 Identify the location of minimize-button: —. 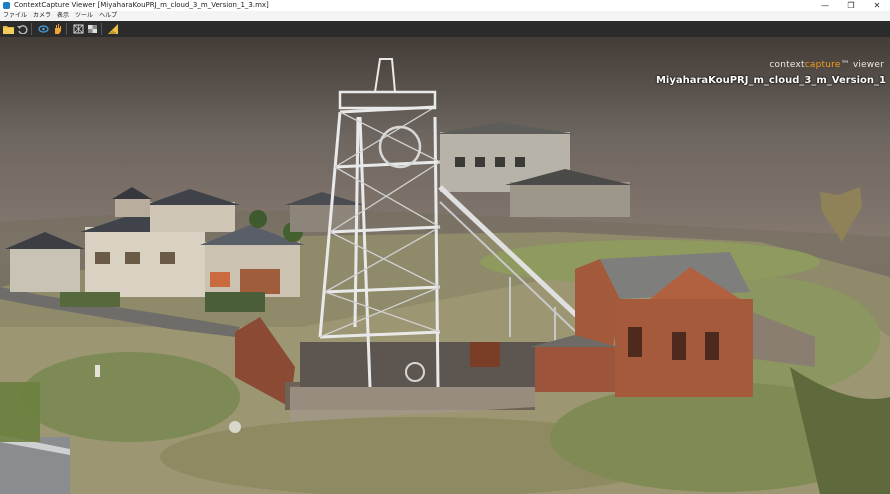
(825, 5).